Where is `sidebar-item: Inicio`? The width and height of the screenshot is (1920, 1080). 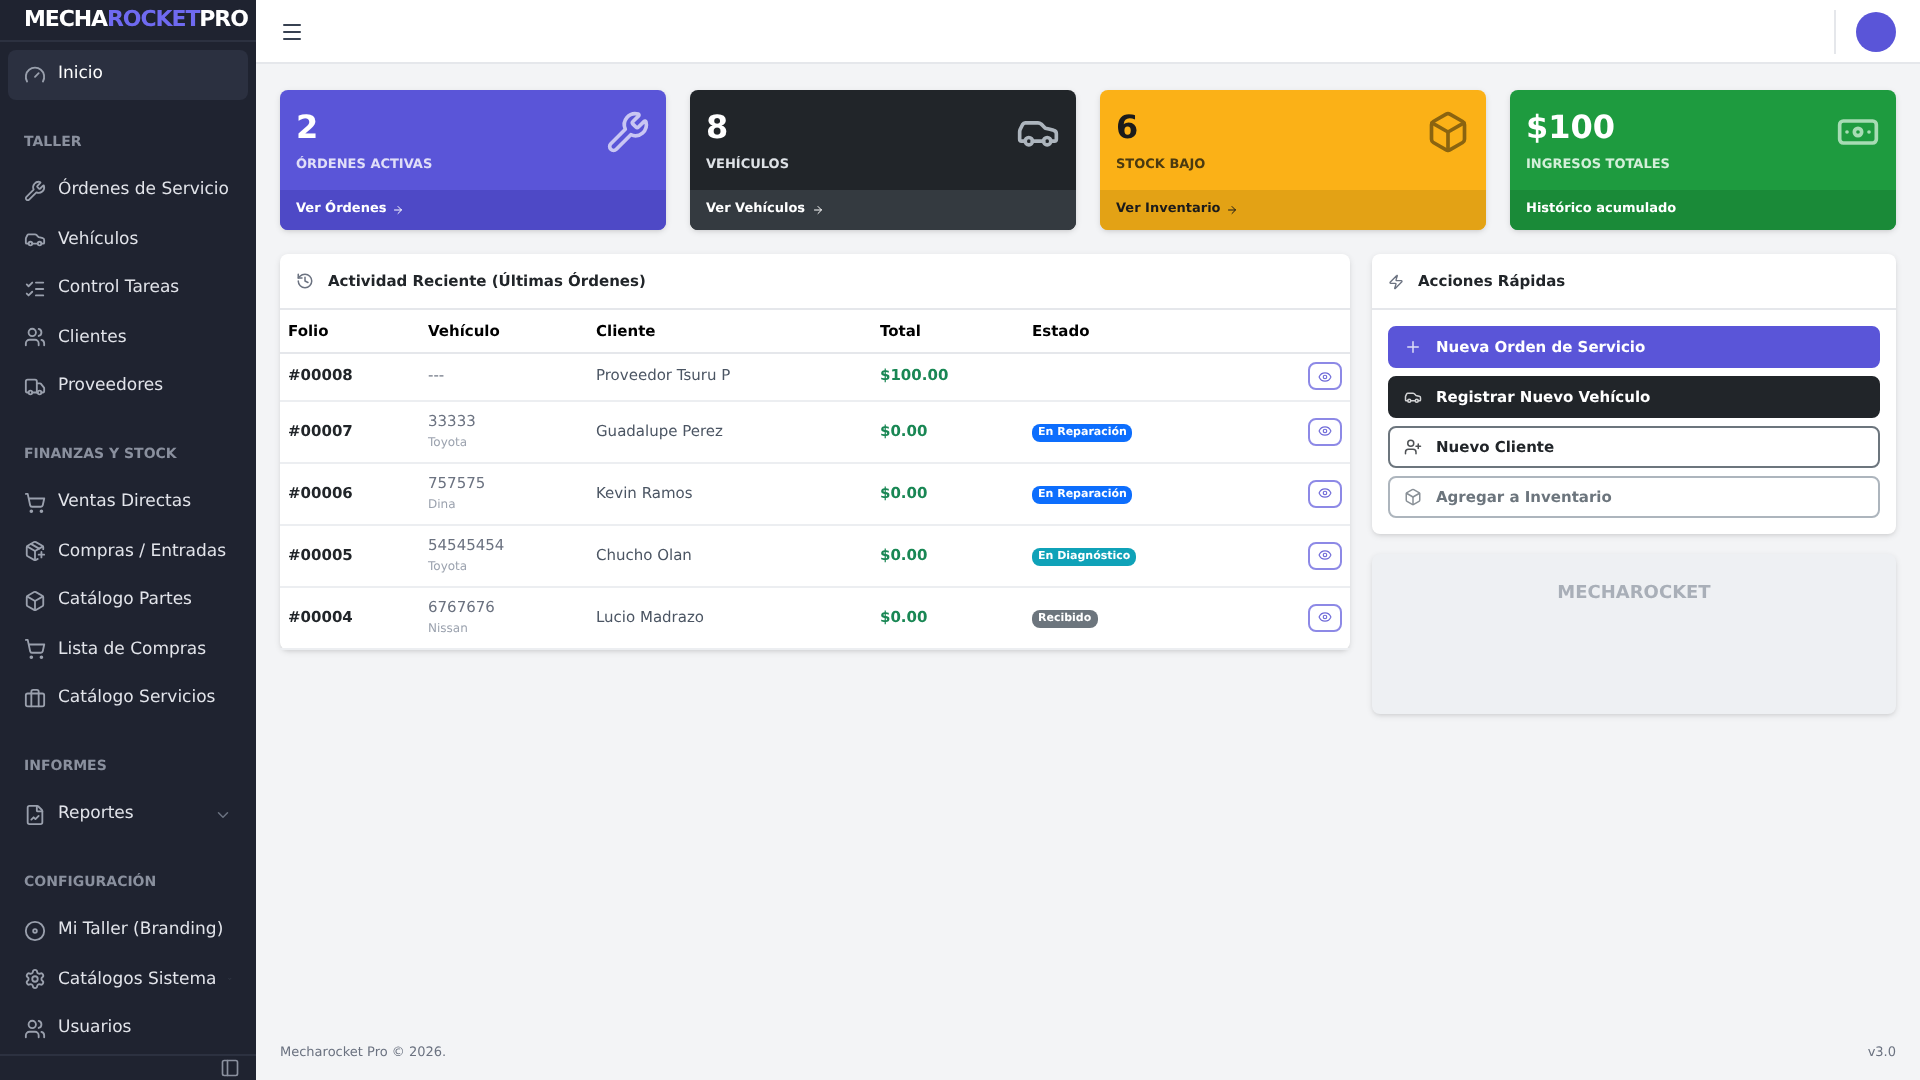
sidebar-item: Inicio is located at coordinates (128, 75).